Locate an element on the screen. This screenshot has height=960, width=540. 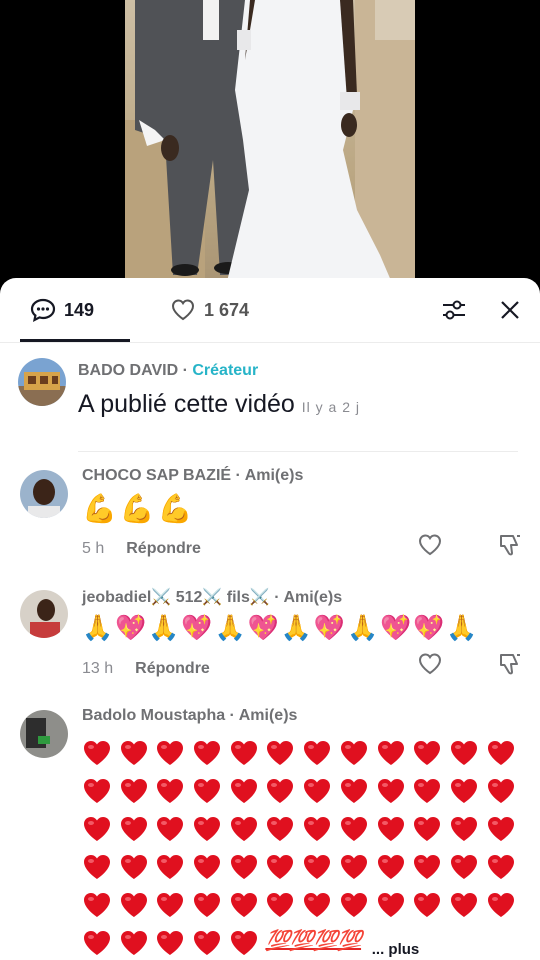
author-name: Badolo Moustapha is located at coordinates (153, 715).